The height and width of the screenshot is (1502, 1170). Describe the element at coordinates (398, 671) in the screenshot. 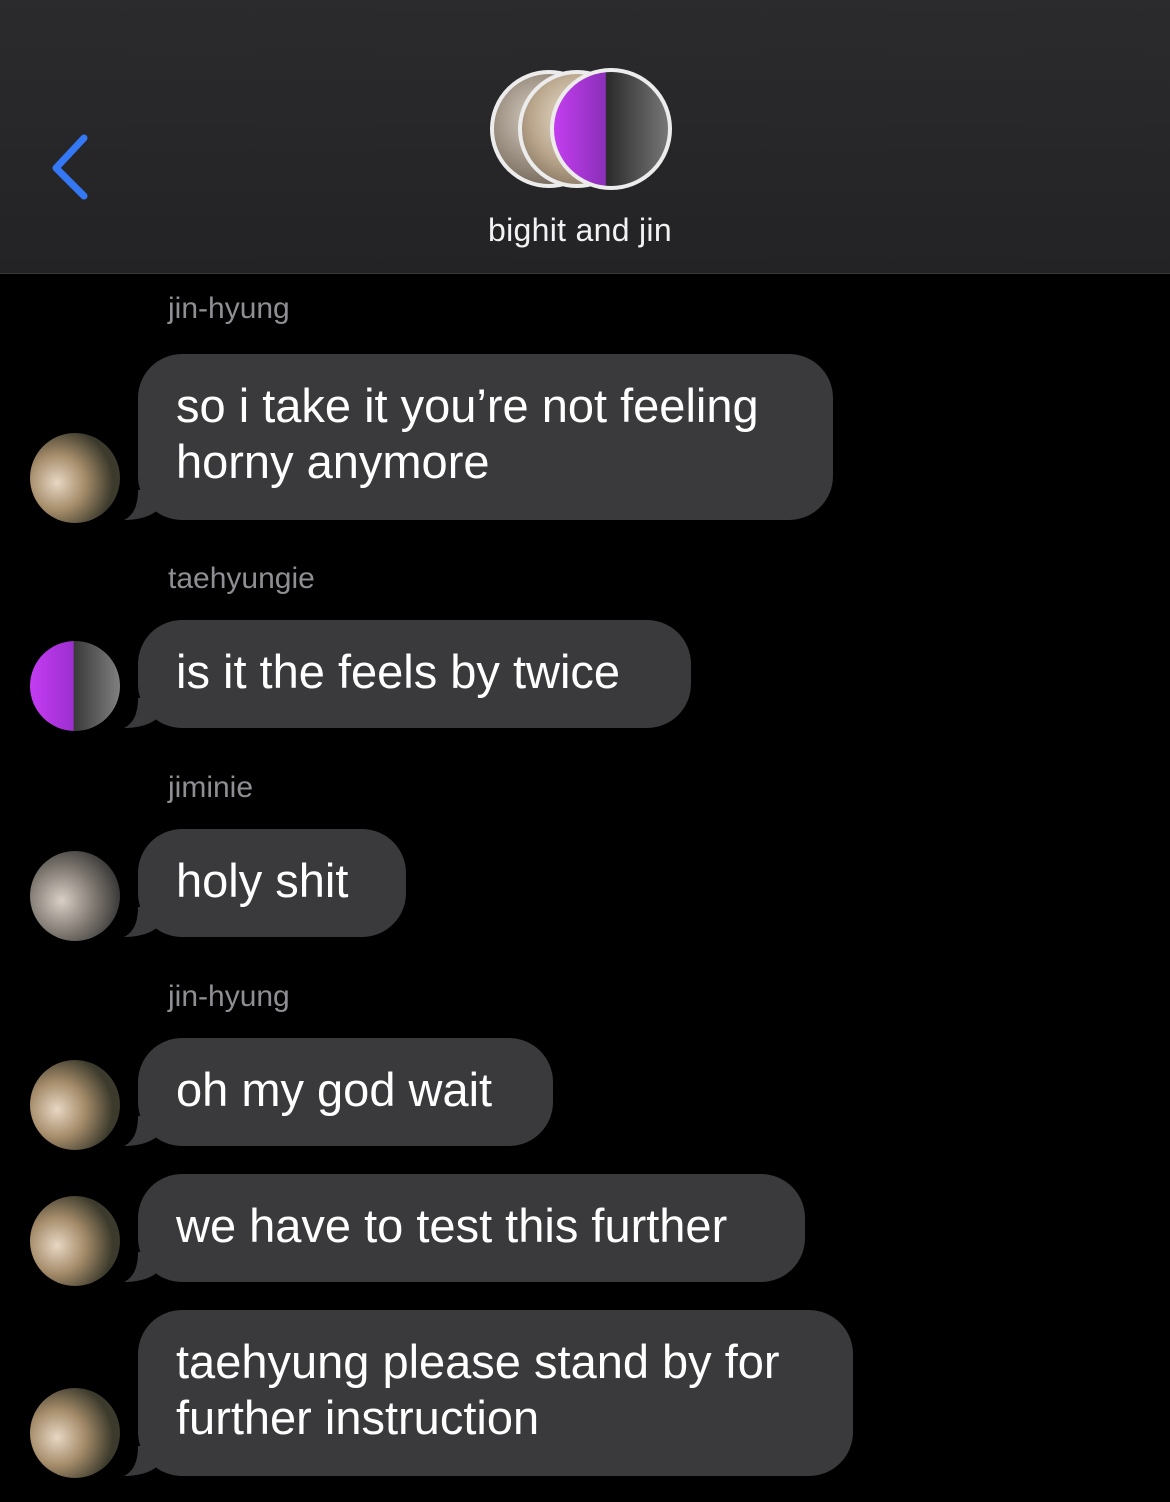

I see `message-text-line: is it the feels by twice` at that location.